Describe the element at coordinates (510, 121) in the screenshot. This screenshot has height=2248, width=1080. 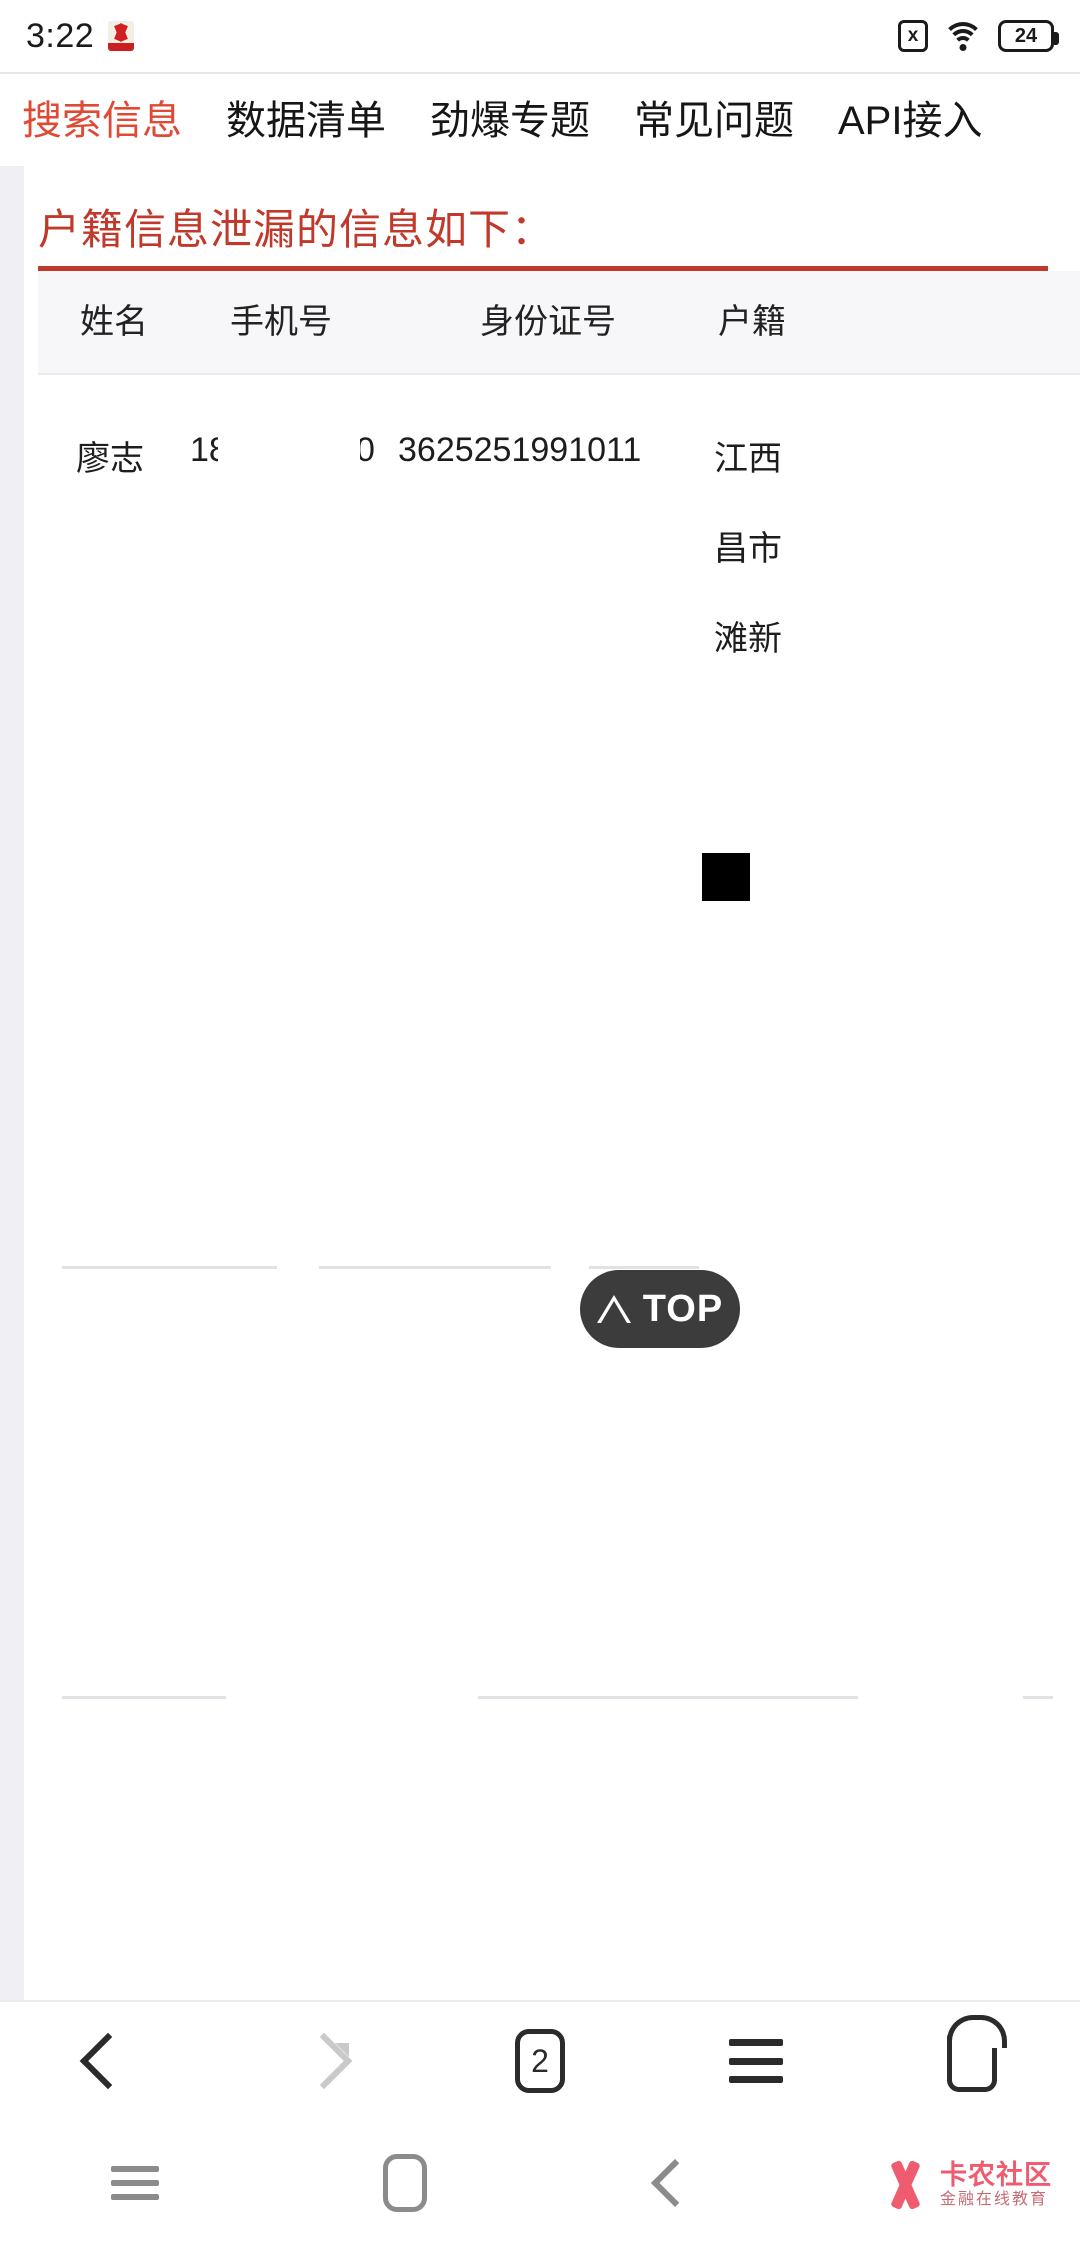
I see `tab-hot-topics: 劲爆专题` at that location.